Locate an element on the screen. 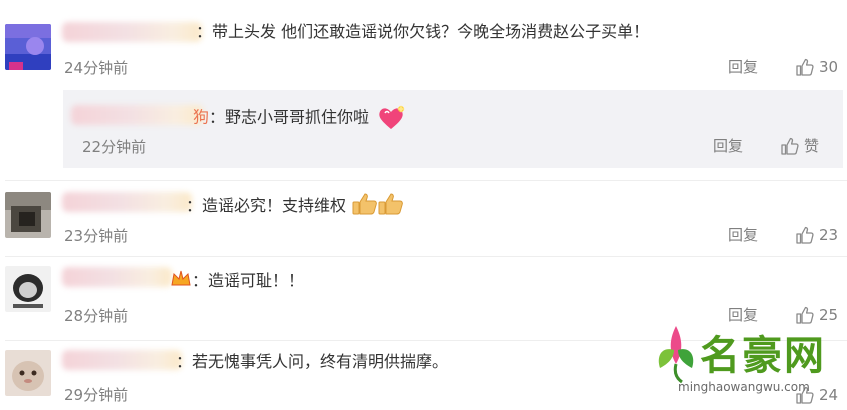  like-count: 30 is located at coordinates (829, 67).